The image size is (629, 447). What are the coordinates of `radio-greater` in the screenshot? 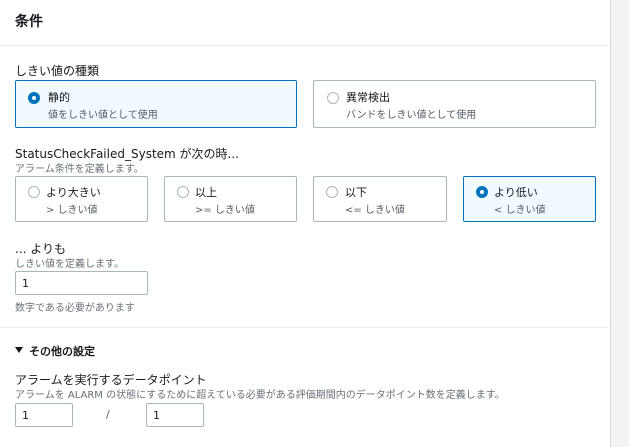 It's located at (34, 192).